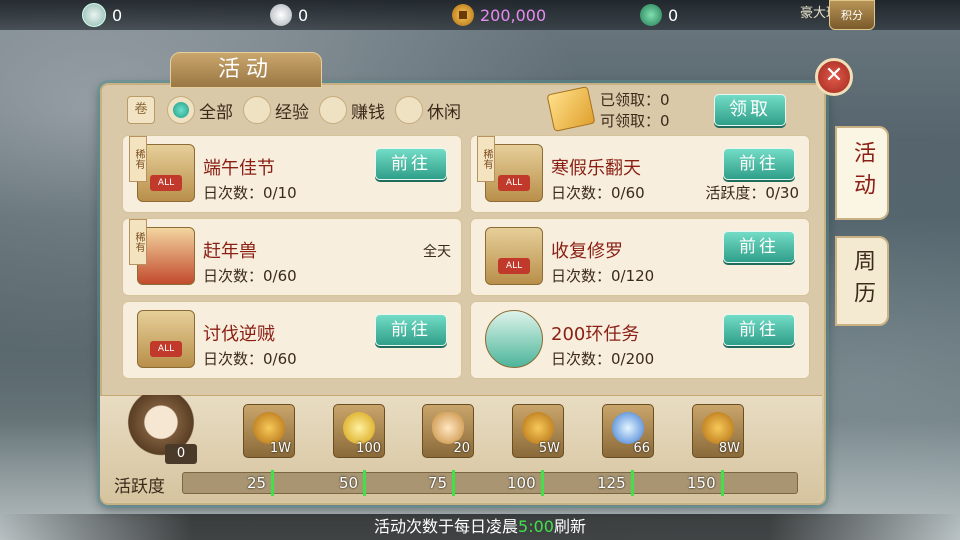 Image resolution: width=960 pixels, height=540 pixels. What do you see at coordinates (862, 281) in the screenshot?
I see `tab-weekly-calendar: 周历` at bounding box center [862, 281].